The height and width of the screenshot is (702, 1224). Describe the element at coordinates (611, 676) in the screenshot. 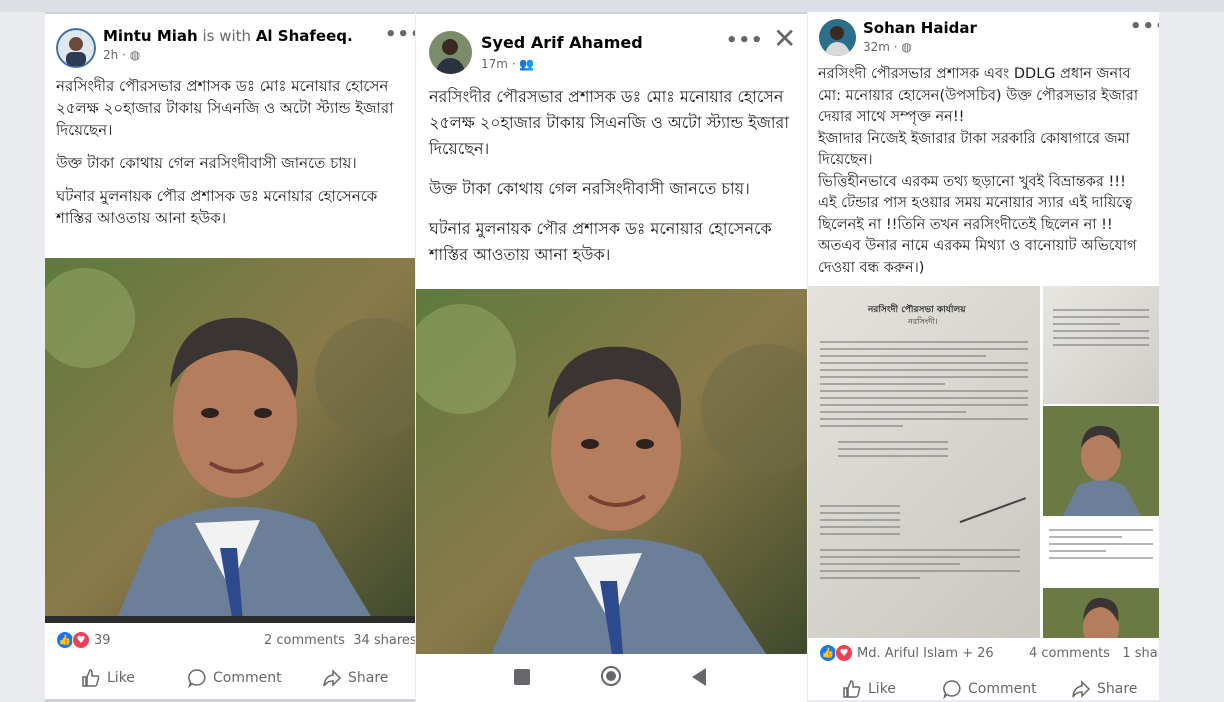

I see `nav-home-icon` at that location.